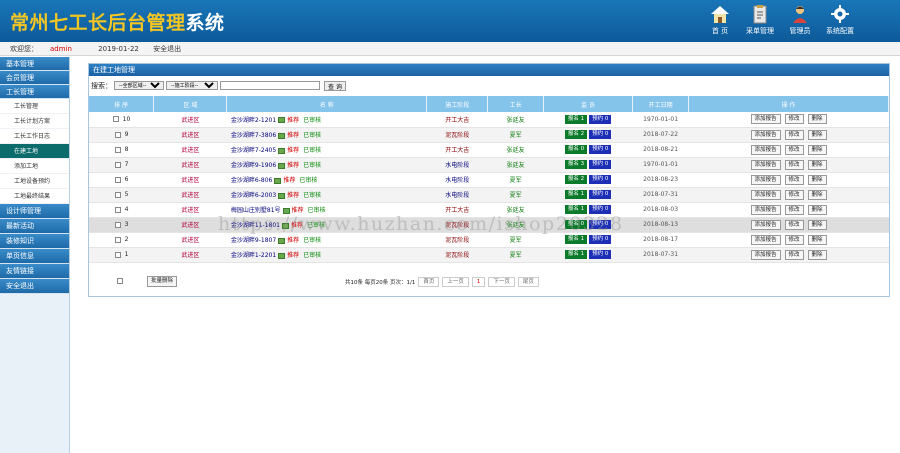 Image resolution: width=900 pixels, height=453 pixels. What do you see at coordinates (720, 20) in the screenshot?
I see `nav-home: 首 页` at bounding box center [720, 20].